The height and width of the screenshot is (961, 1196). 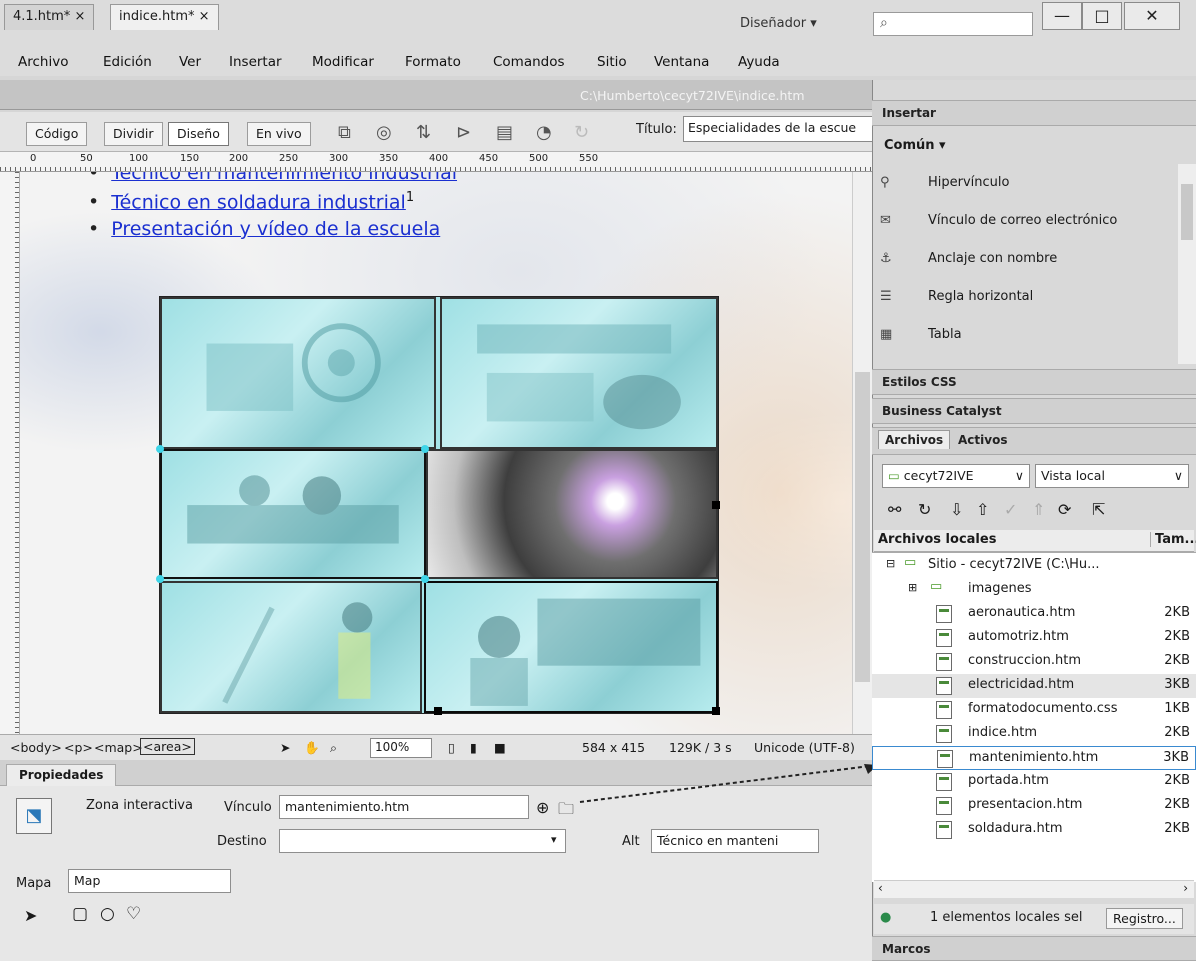 What do you see at coordinates (612, 62) in the screenshot?
I see `menu-sitio: Sitio` at bounding box center [612, 62].